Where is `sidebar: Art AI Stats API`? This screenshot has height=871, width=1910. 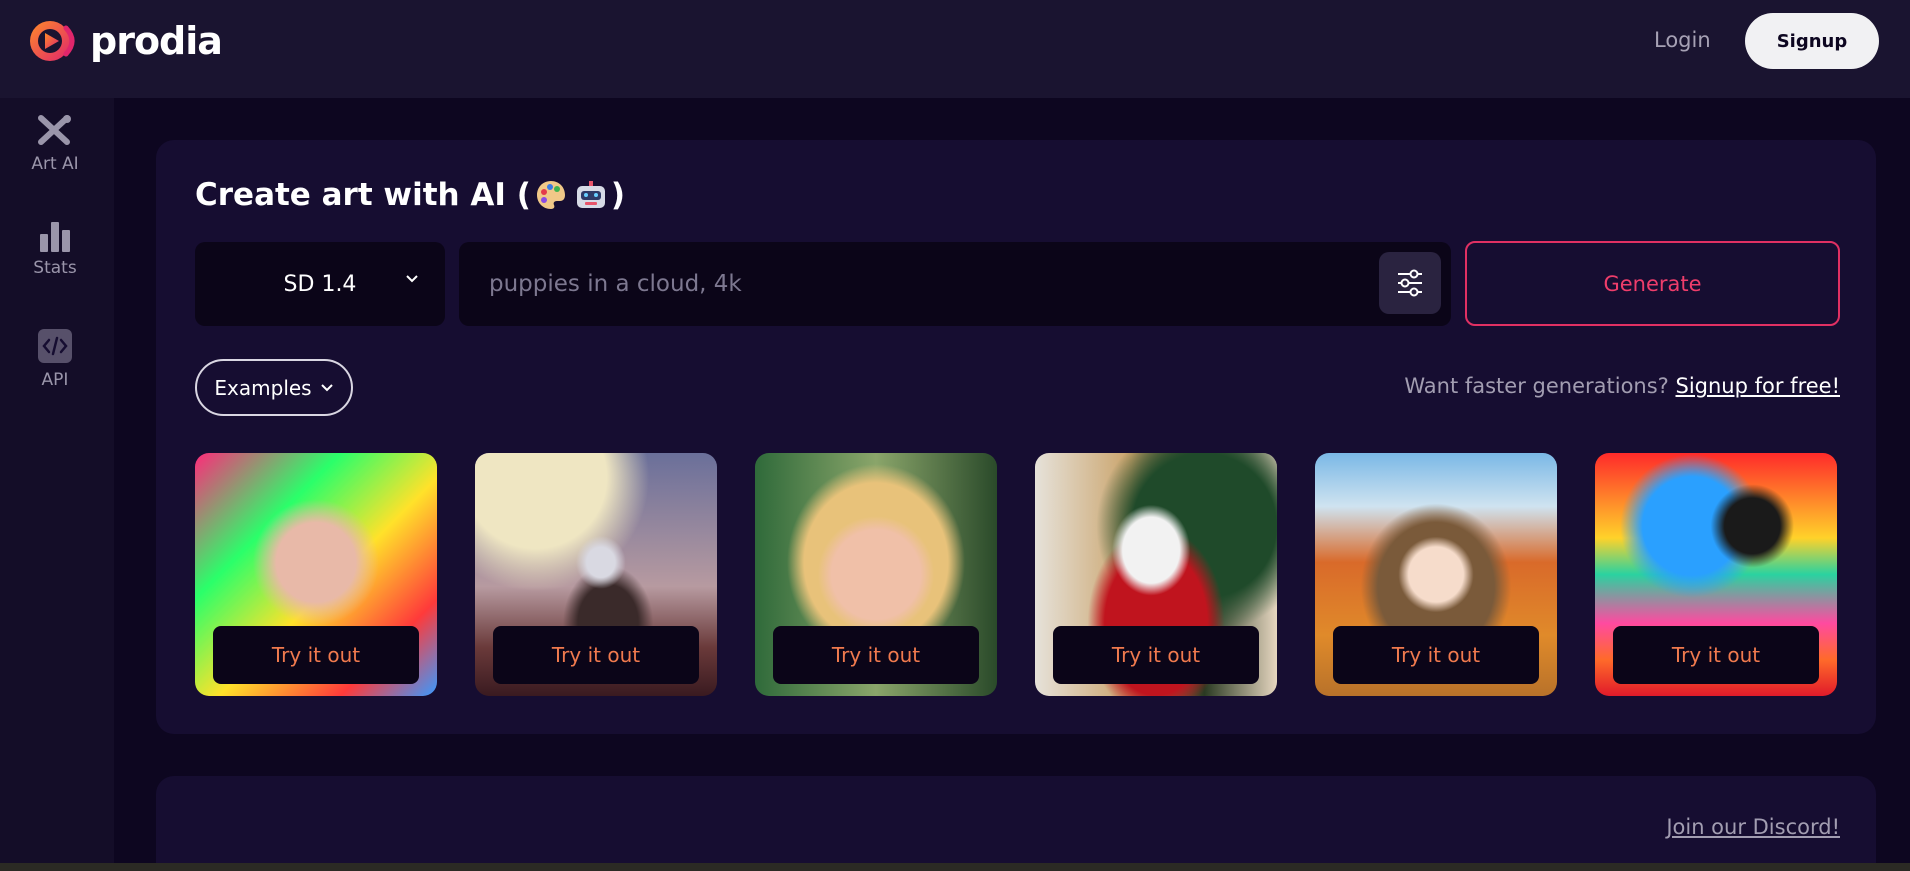
sidebar: Art AI Stats API is located at coordinates (57, 484).